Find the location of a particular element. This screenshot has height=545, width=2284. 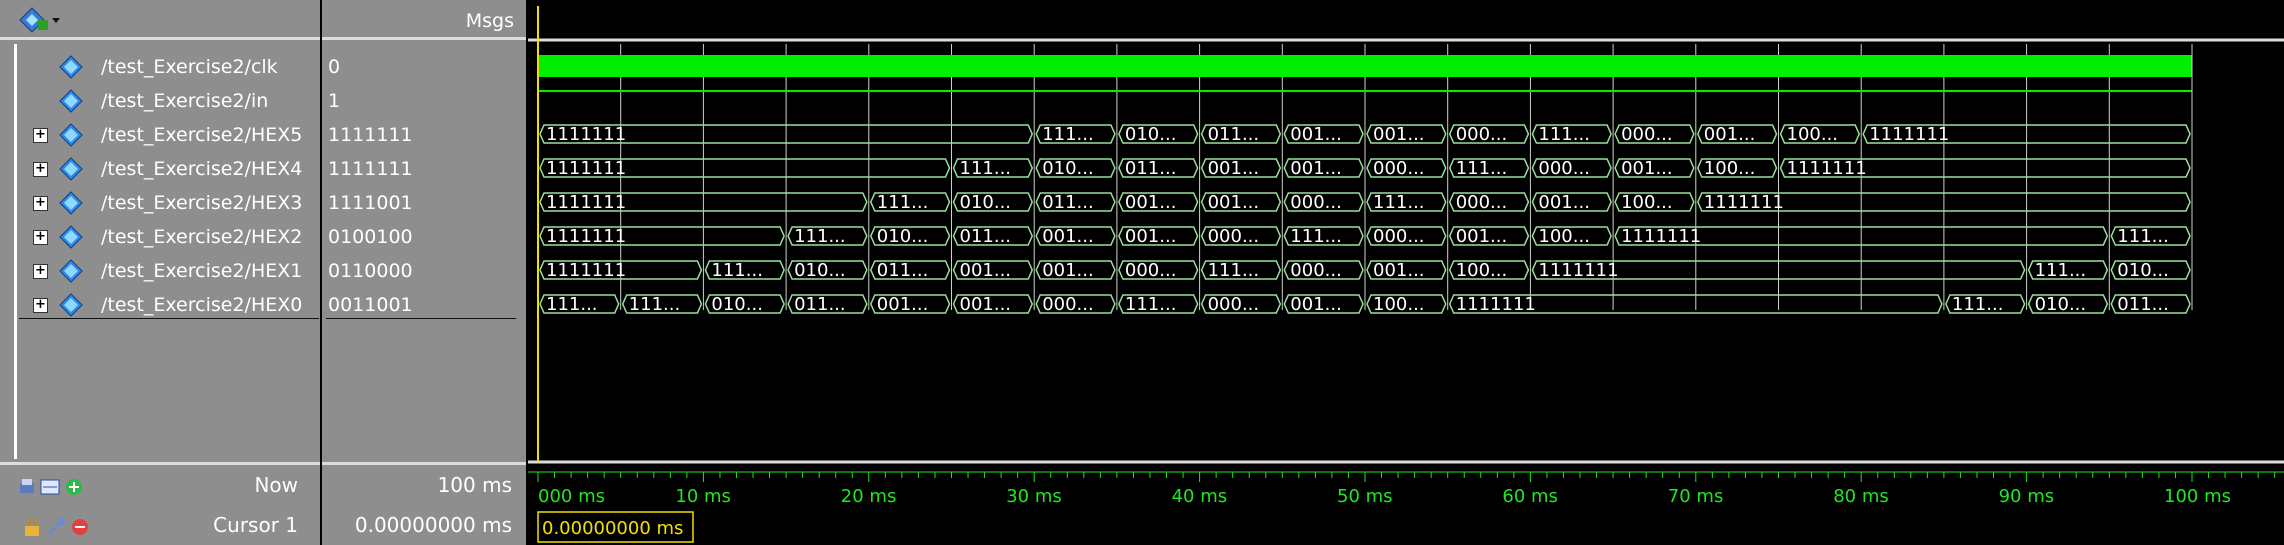

cursor-label: Cursor 1 is located at coordinates (255, 525).